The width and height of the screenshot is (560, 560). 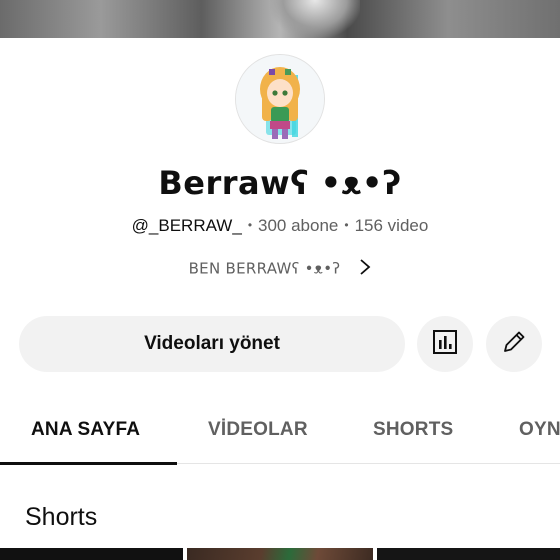 I want to click on channel-name: Berrawʕ •ᴥ•ʔ, so click(x=280, y=183).